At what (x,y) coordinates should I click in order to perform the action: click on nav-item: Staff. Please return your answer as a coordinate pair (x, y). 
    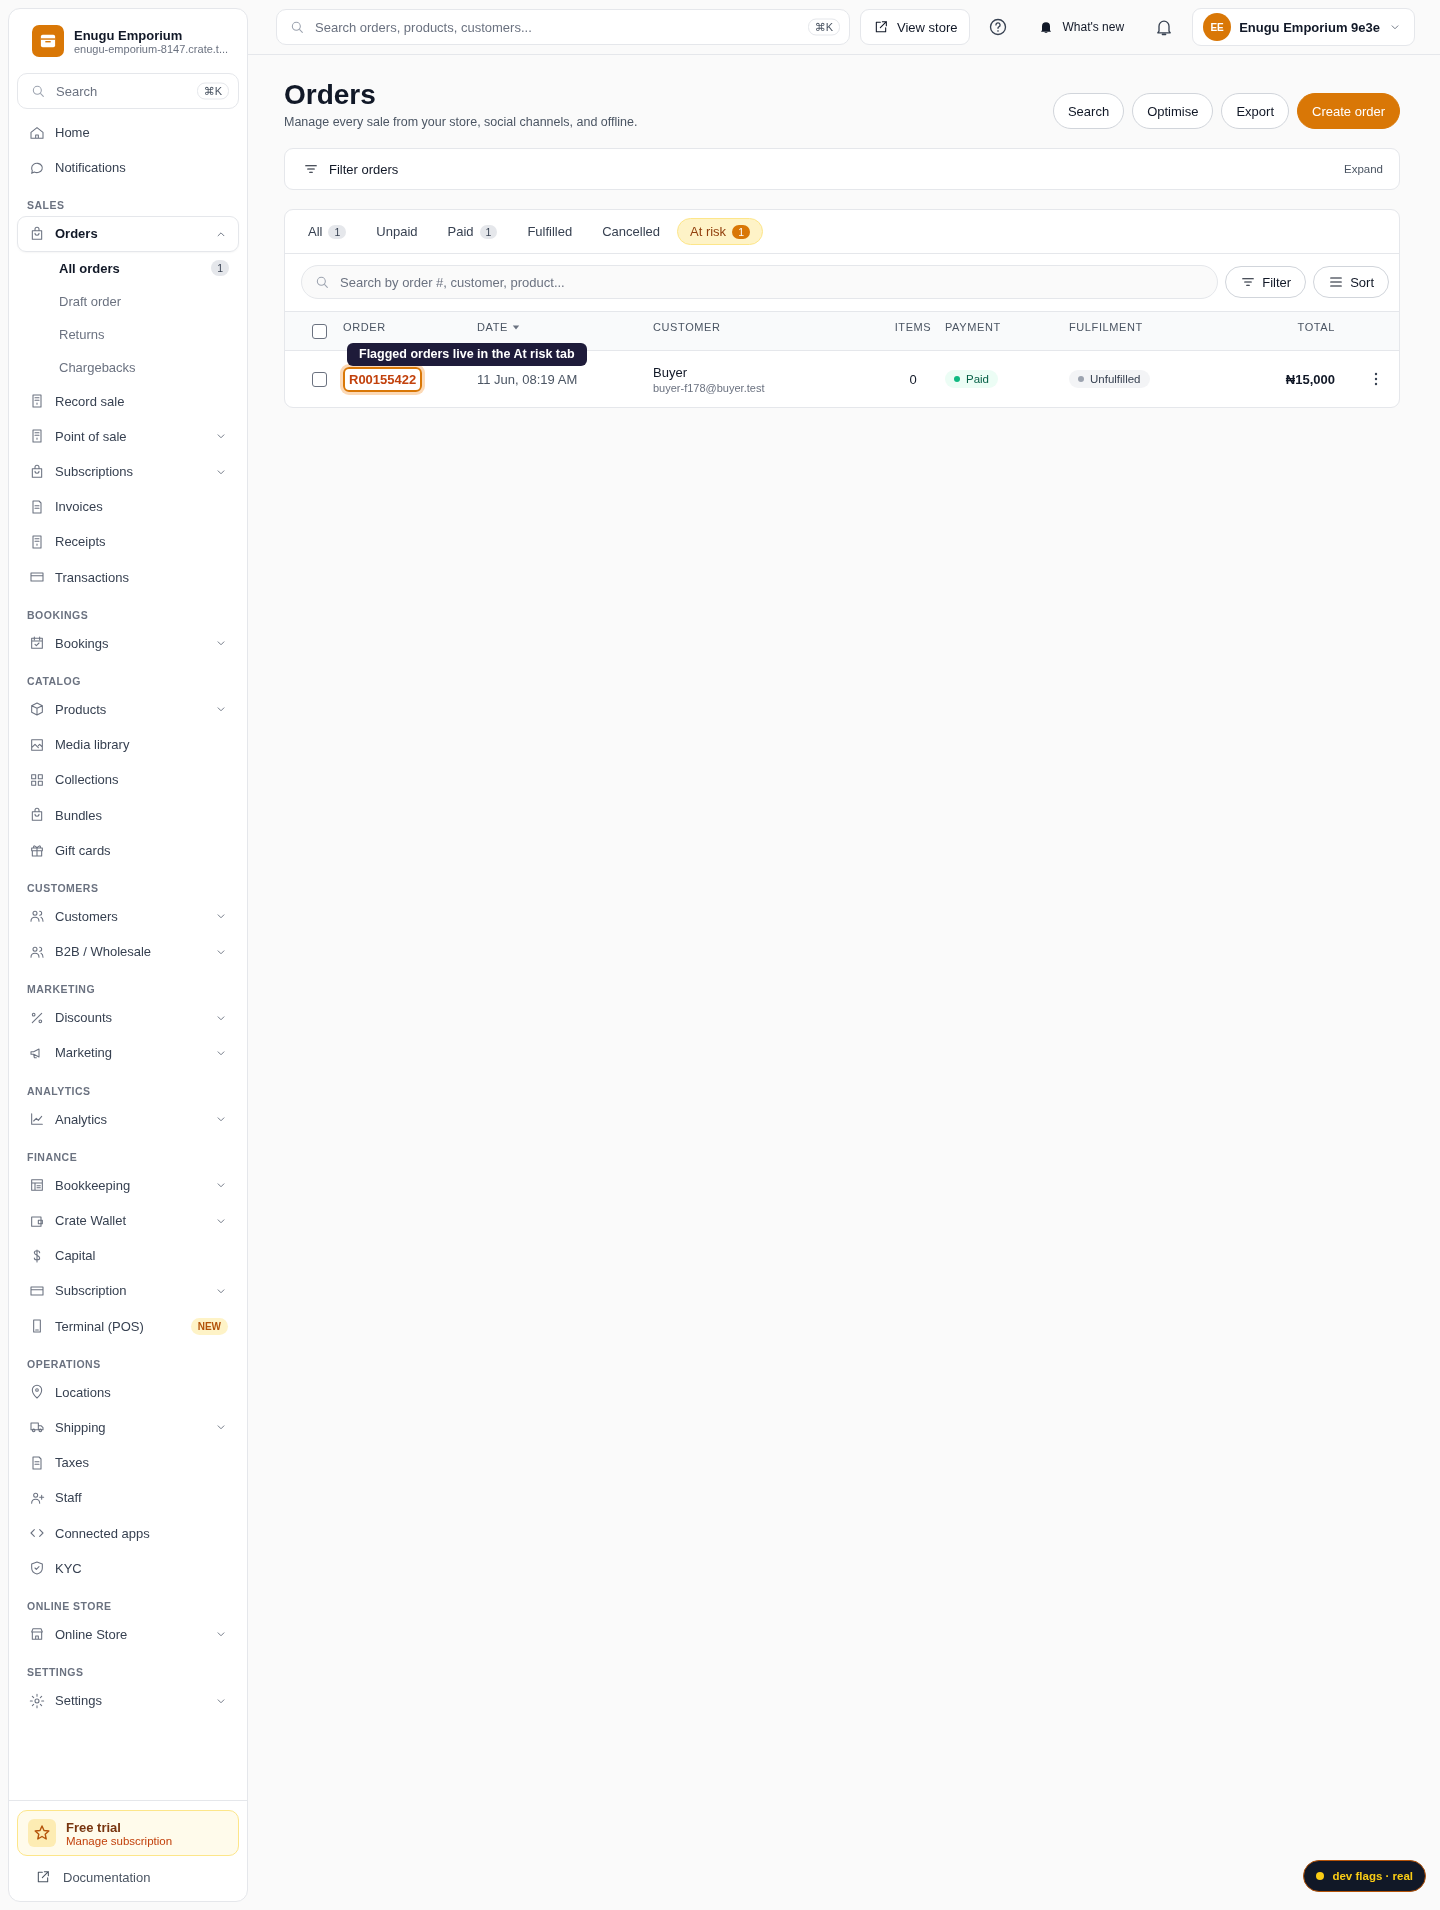
    Looking at the image, I should click on (128, 1498).